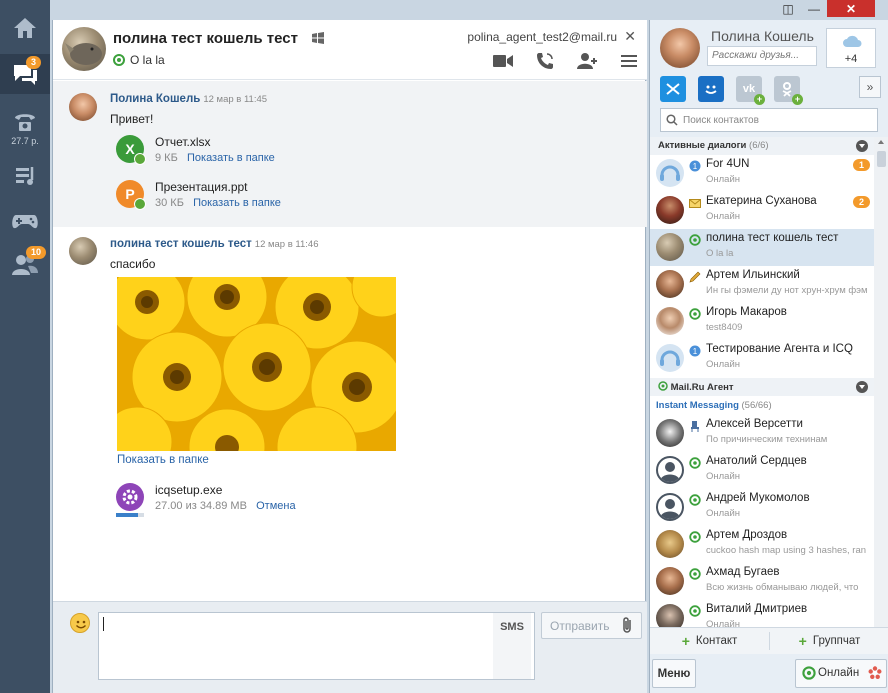 Image resolution: width=888 pixels, height=693 pixels. What do you see at coordinates (80, 623) in the screenshot?
I see `emoji-button` at bounding box center [80, 623].